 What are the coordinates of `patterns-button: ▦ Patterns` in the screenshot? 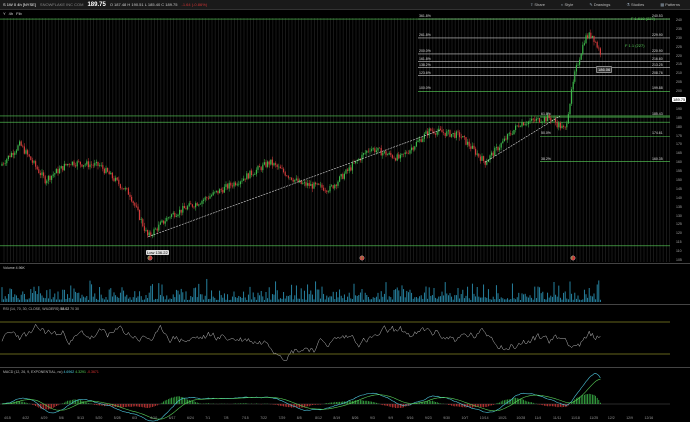 It's located at (672, 4).